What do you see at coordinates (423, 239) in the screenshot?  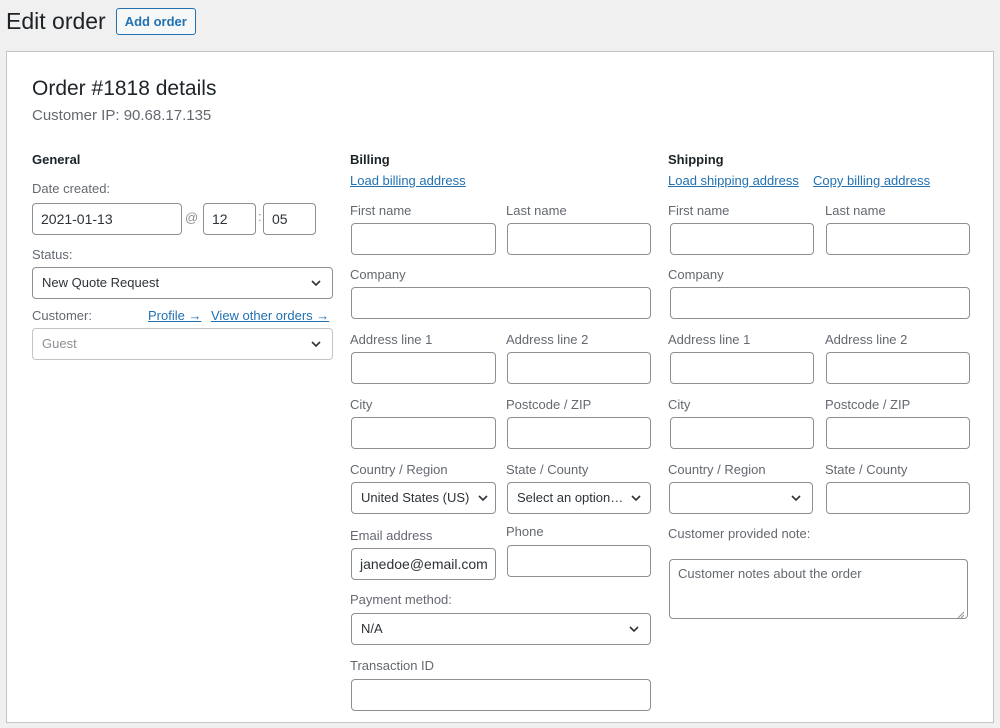 I see `billing-first-name-input` at bounding box center [423, 239].